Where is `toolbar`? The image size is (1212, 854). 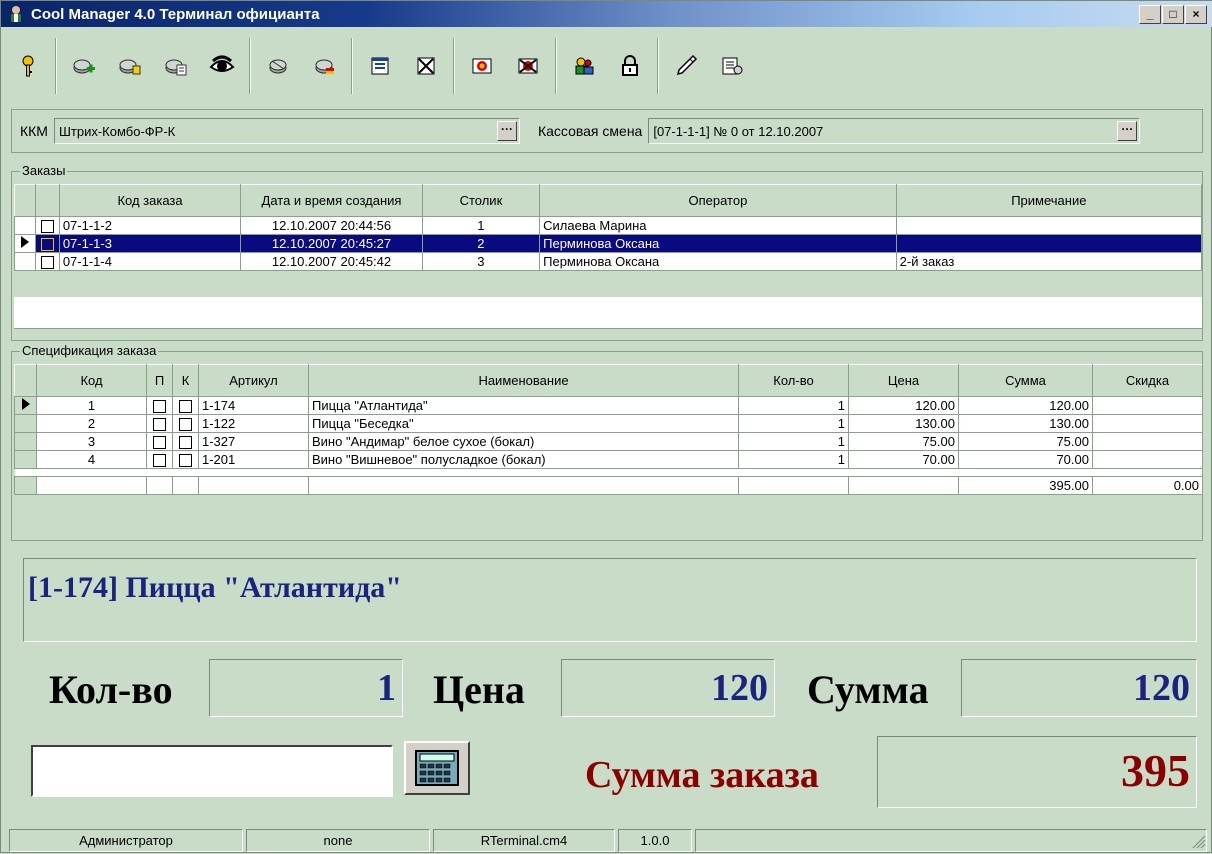
toolbar is located at coordinates (607, 66).